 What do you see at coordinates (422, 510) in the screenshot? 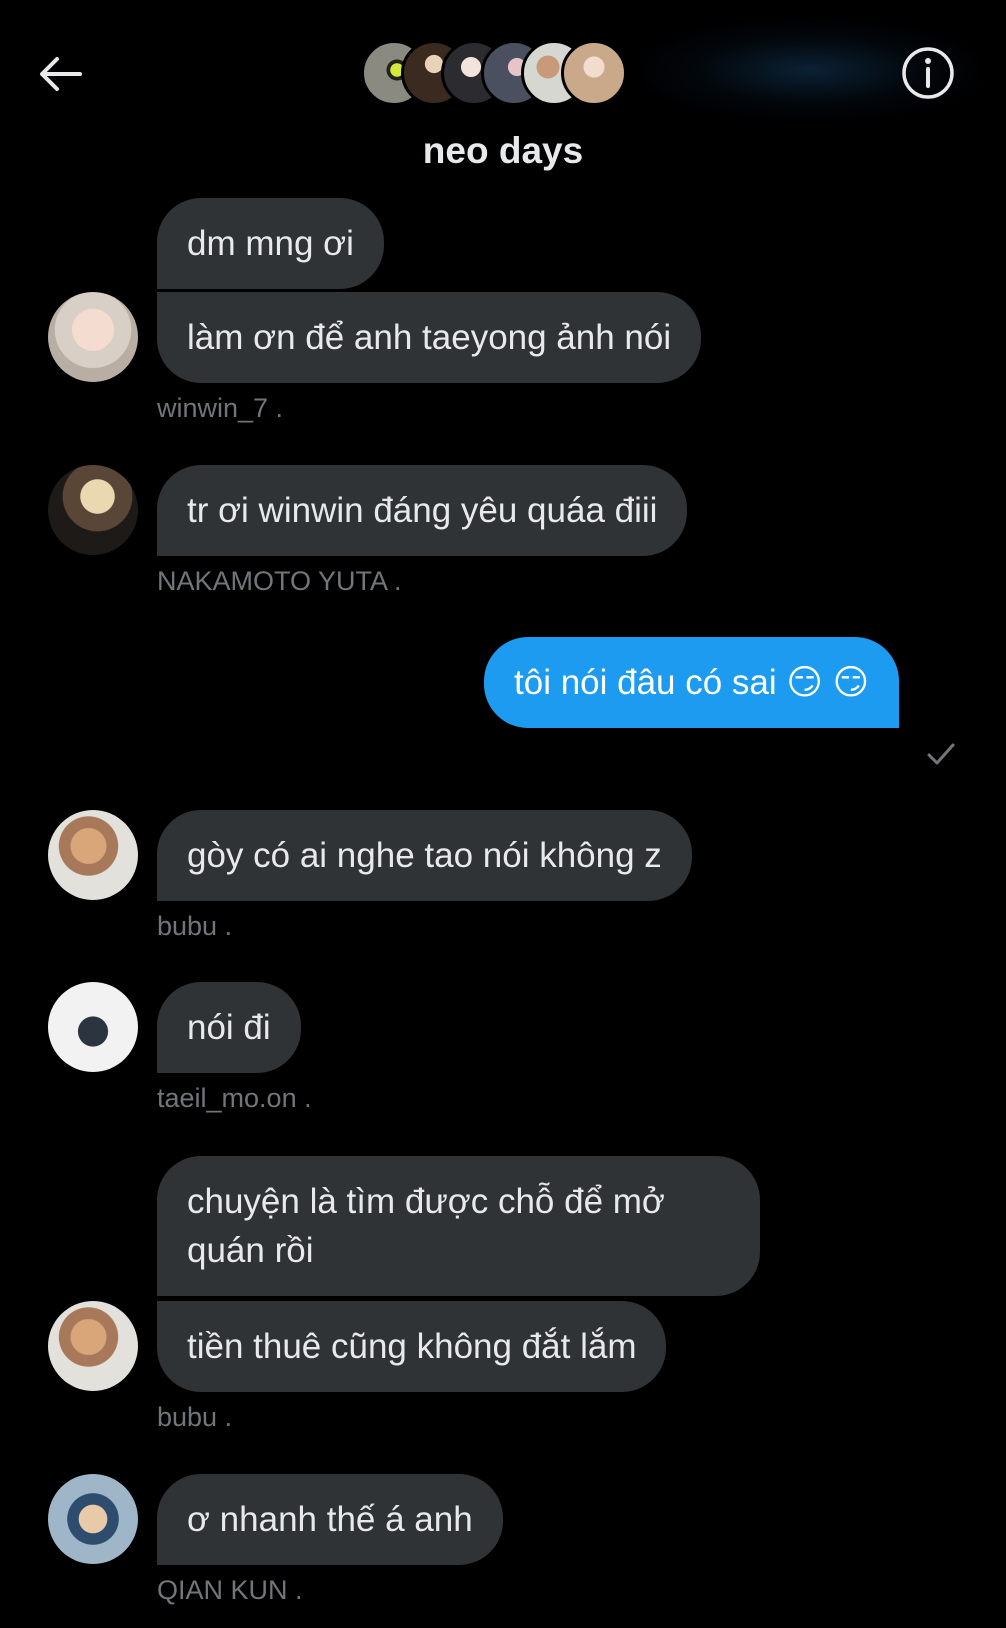
I see `message-bubble: tr ơi winwin đáng yêu quáa điii` at bounding box center [422, 510].